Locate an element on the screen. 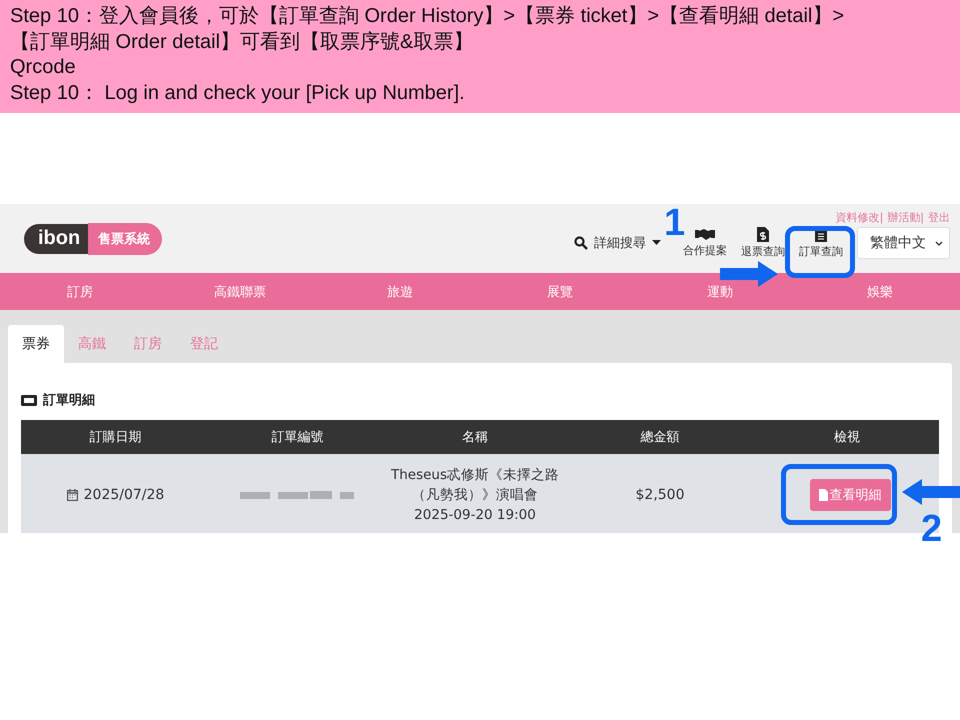  event-time: 2025-09-20 19:00 is located at coordinates (475, 515).